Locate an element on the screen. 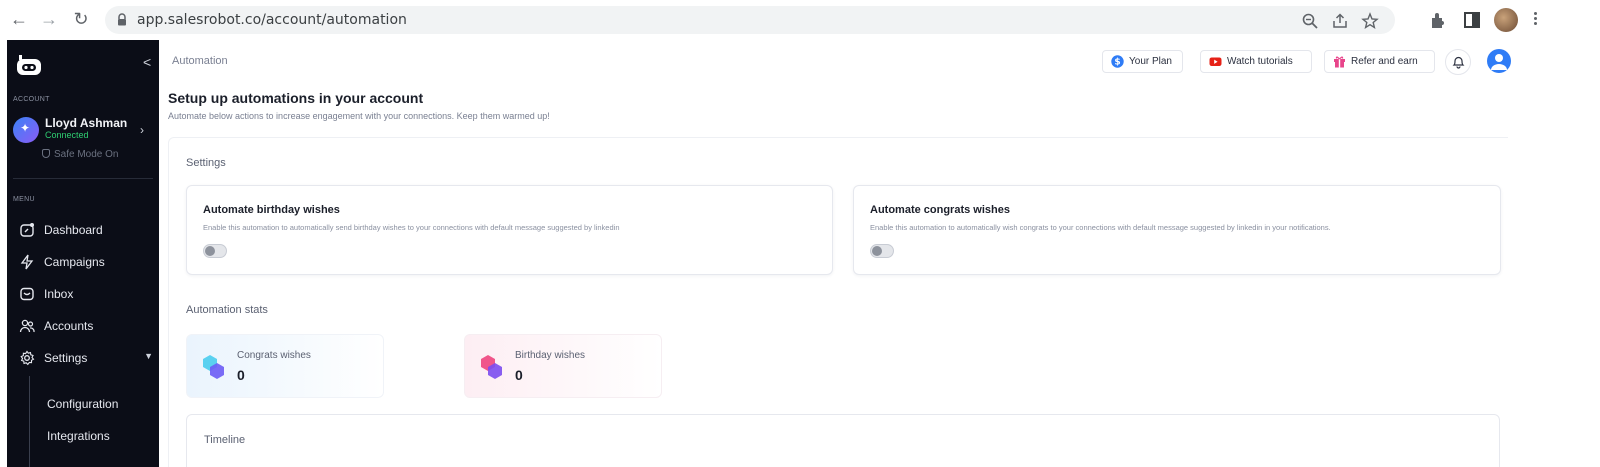  refer-and-earn-label: Refer and earn is located at coordinates (1384, 61).